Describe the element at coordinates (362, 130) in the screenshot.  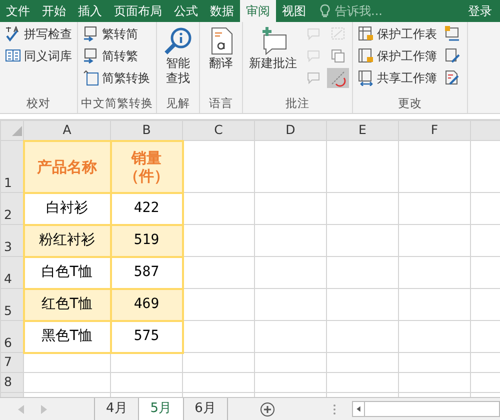
I see `column-header: E` at that location.